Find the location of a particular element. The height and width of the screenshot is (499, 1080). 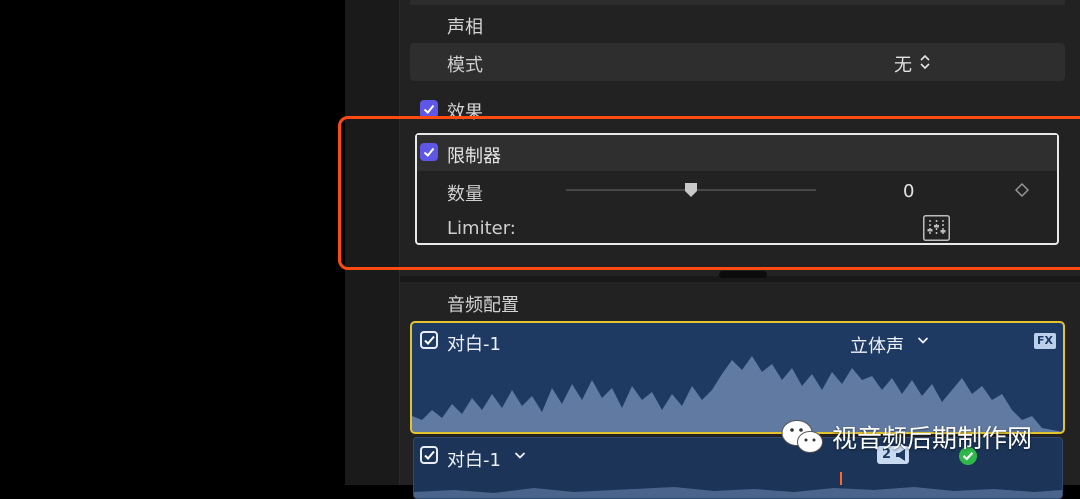

audio-config-section-label: 音频配置 is located at coordinates (483, 305).